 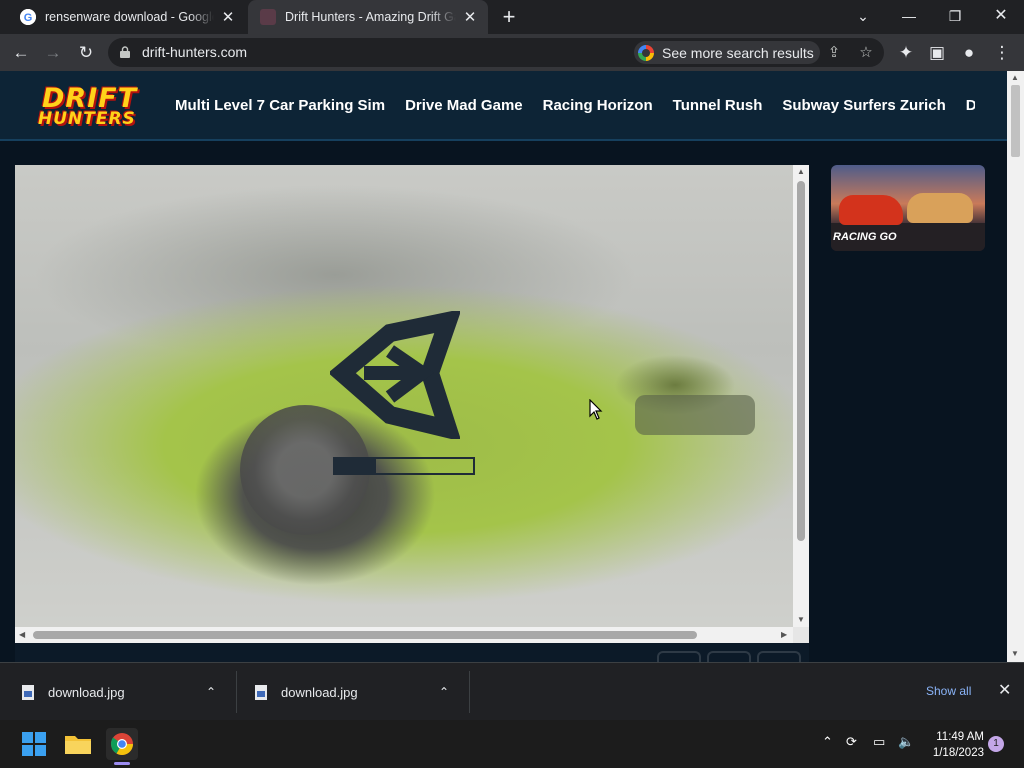 What do you see at coordinates (598, 105) in the screenshot?
I see `nav-link: Racing Horizon` at bounding box center [598, 105].